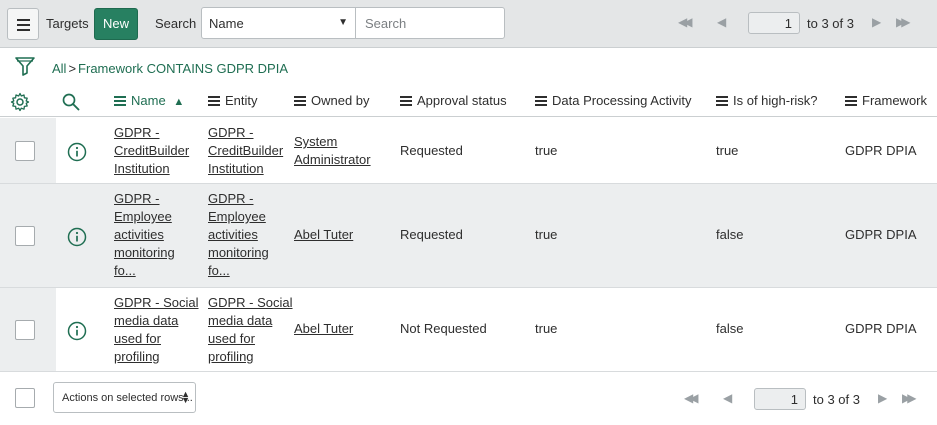 This screenshot has height=425, width=937. Describe the element at coordinates (453, 100) in the screenshot. I see `column-header-approval-status: Approval status` at that location.